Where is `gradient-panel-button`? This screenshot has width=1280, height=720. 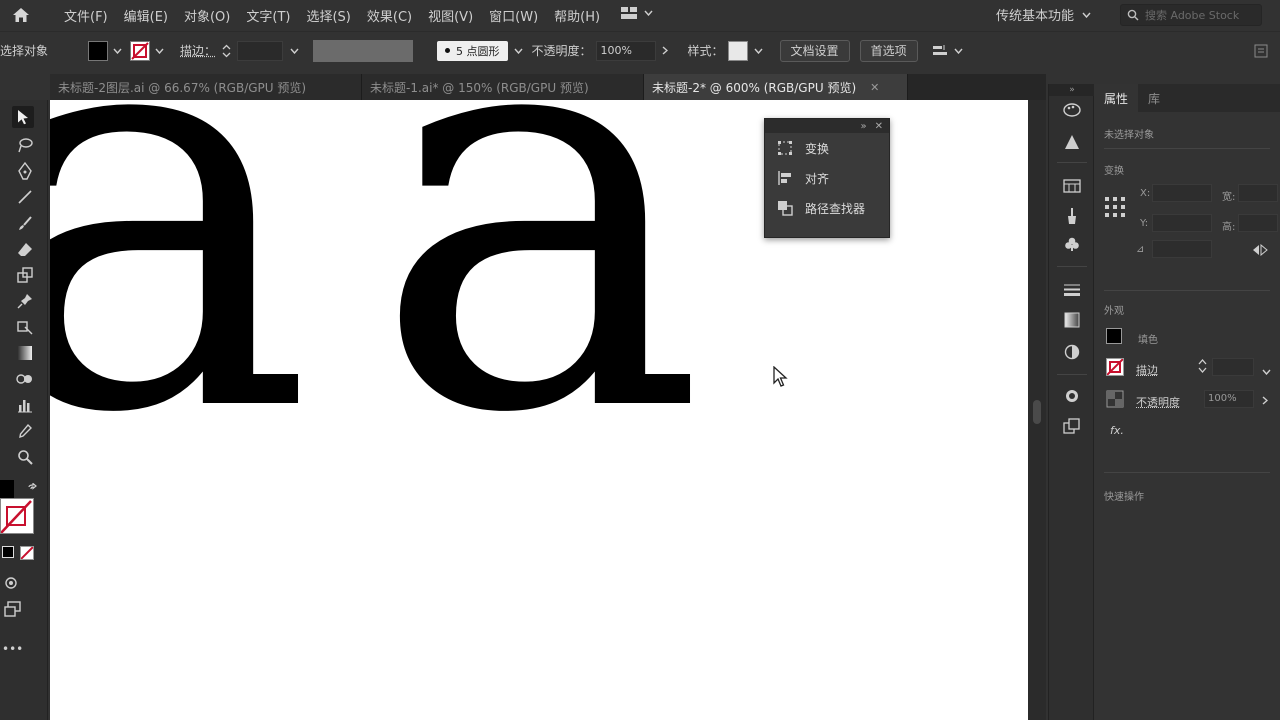
gradient-panel-button is located at coordinates (1072, 320).